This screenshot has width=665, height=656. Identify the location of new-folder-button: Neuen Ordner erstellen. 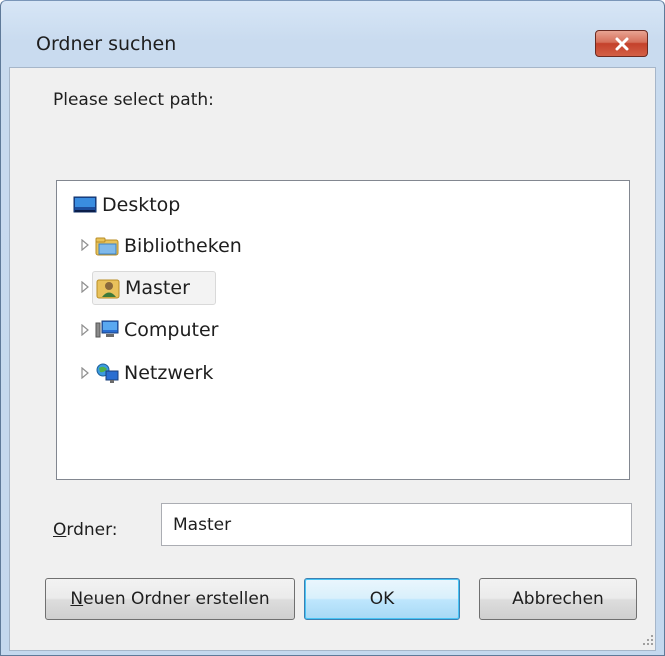
(170, 599).